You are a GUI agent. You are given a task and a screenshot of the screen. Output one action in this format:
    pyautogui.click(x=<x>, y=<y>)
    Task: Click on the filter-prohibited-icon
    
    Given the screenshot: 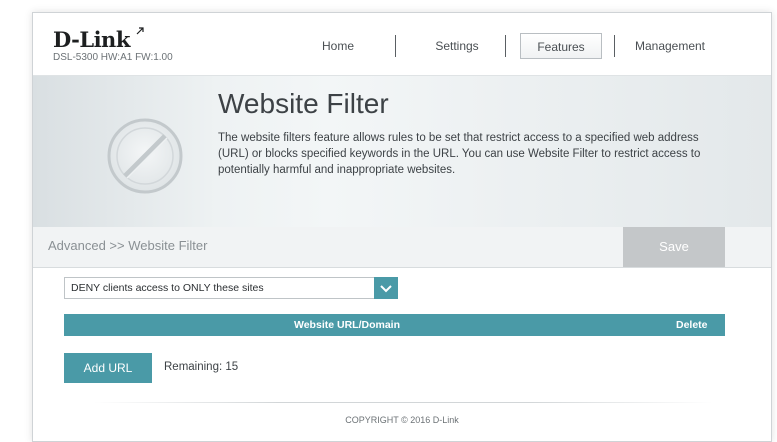 What is the action you would take?
    pyautogui.click(x=145, y=156)
    